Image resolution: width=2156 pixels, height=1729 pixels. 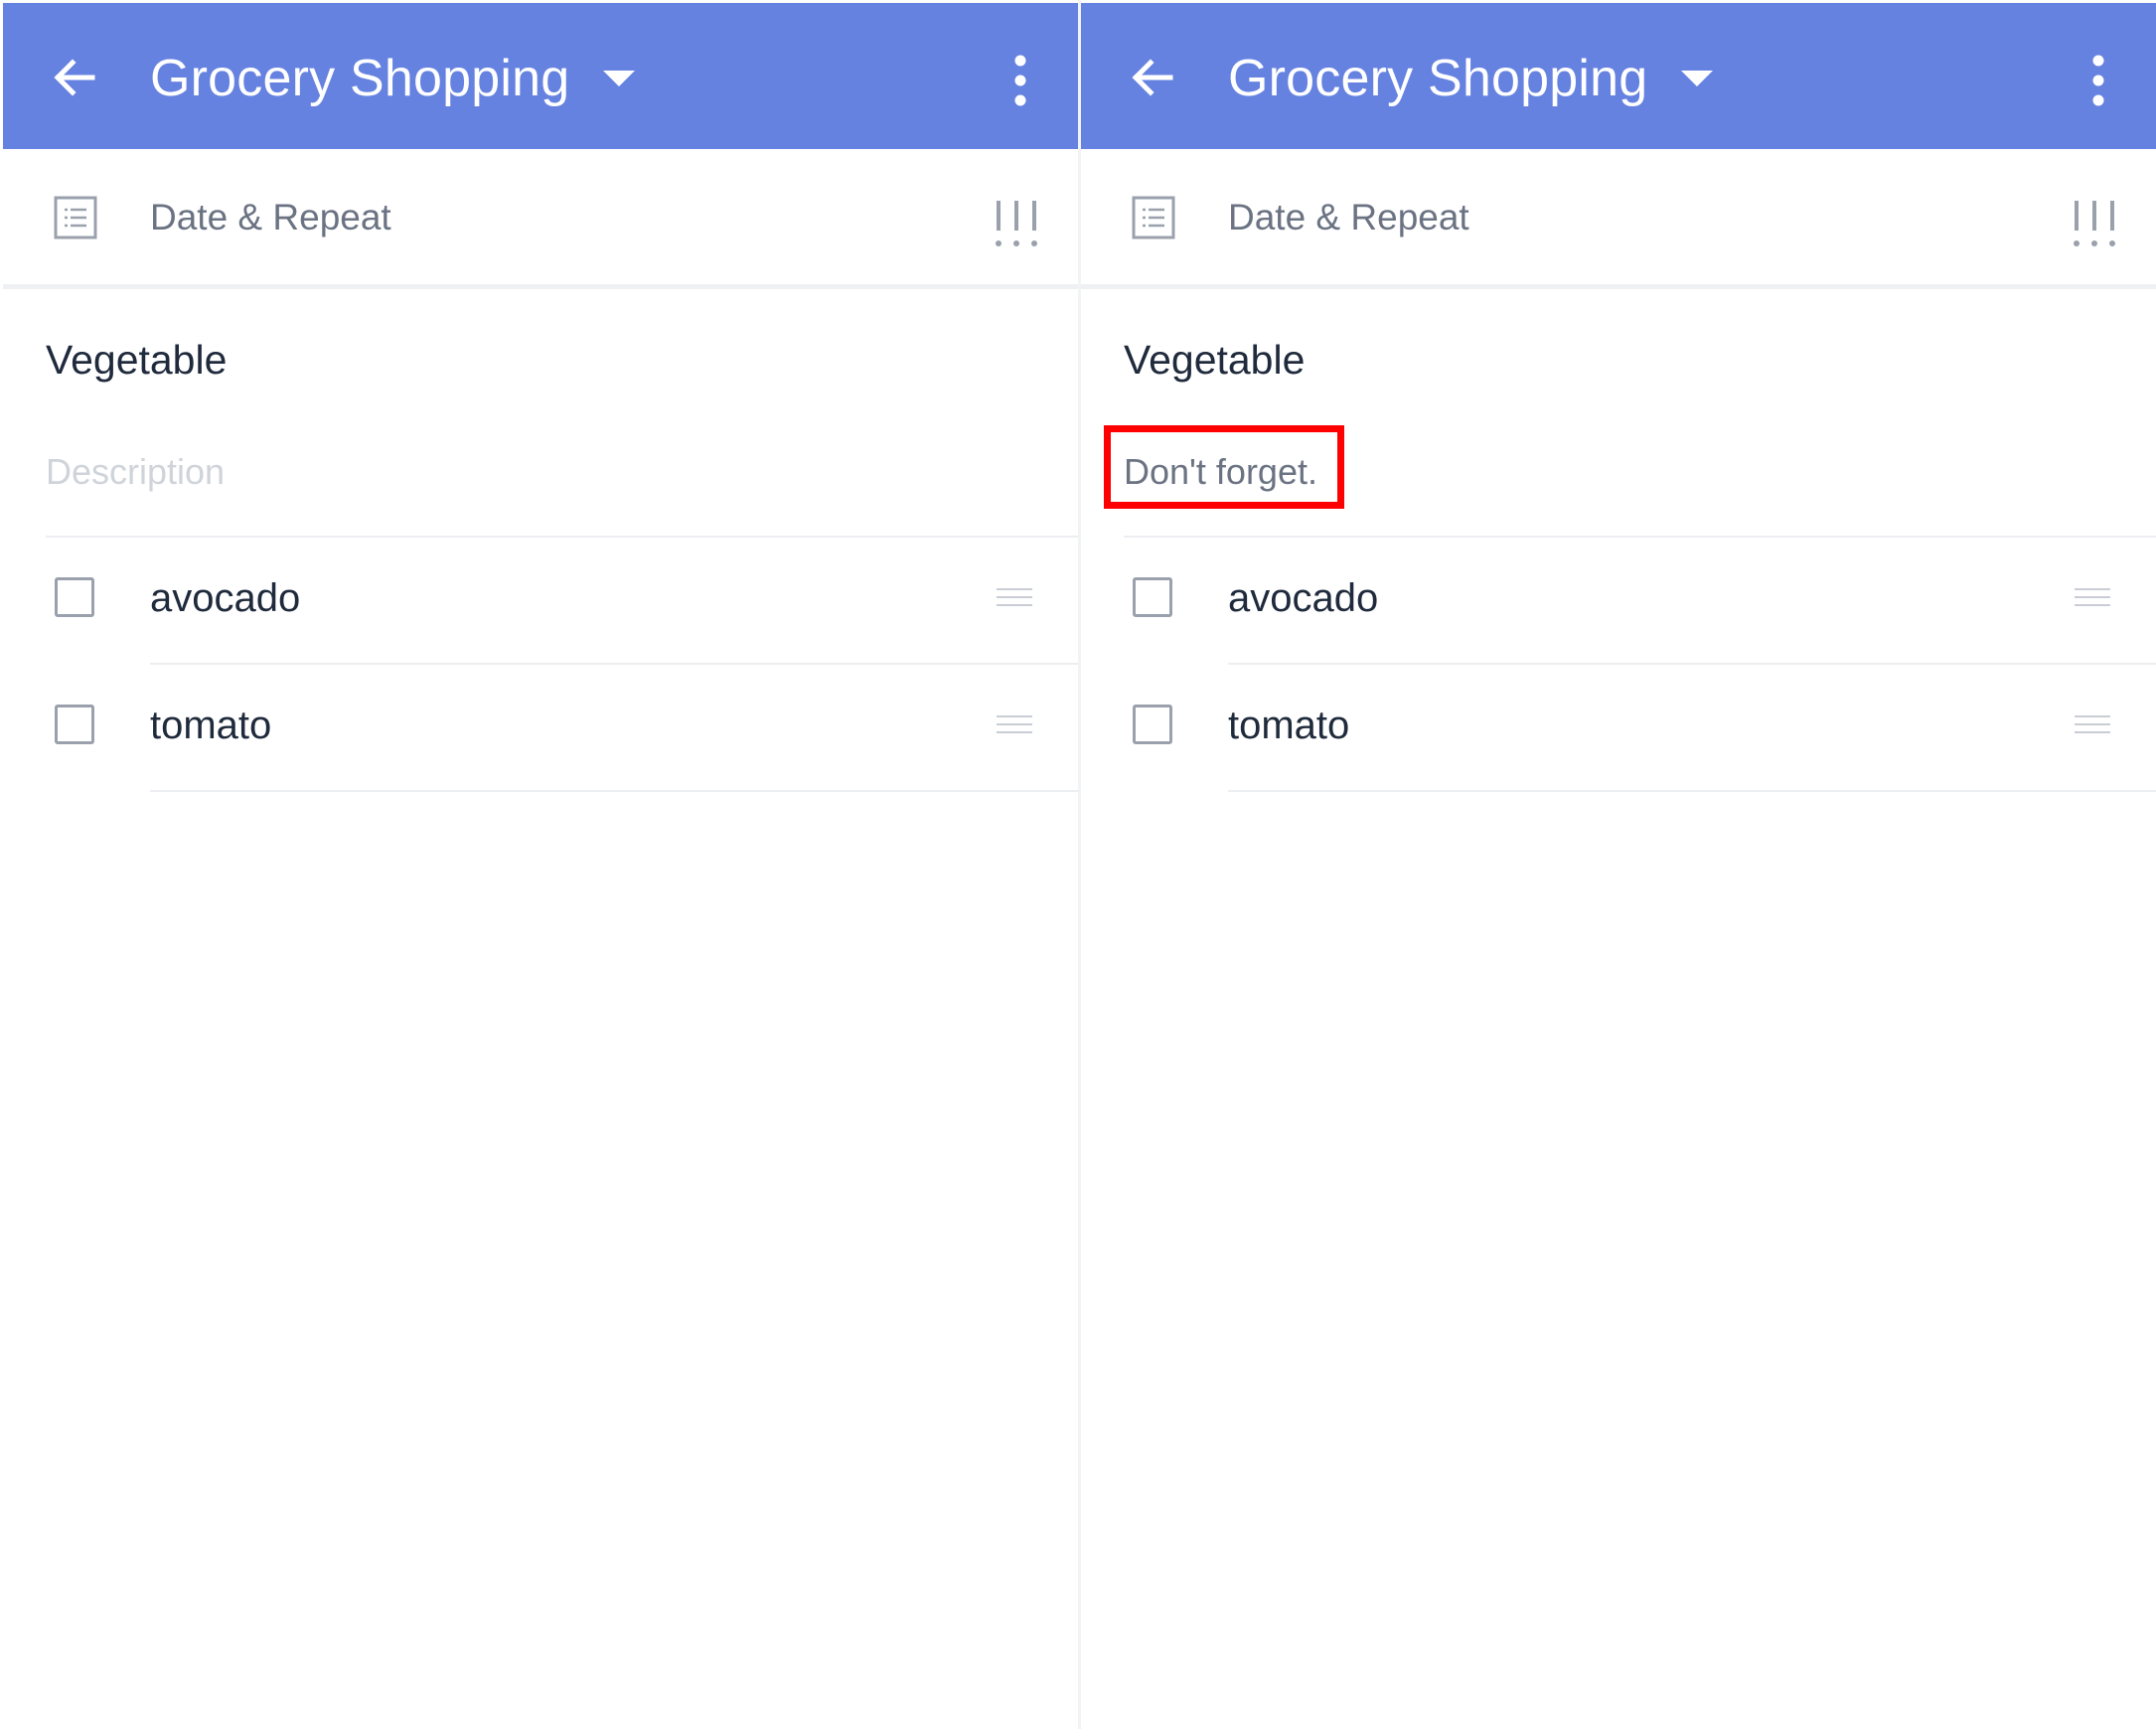 I want to click on description-field: Description, so click(x=135, y=472).